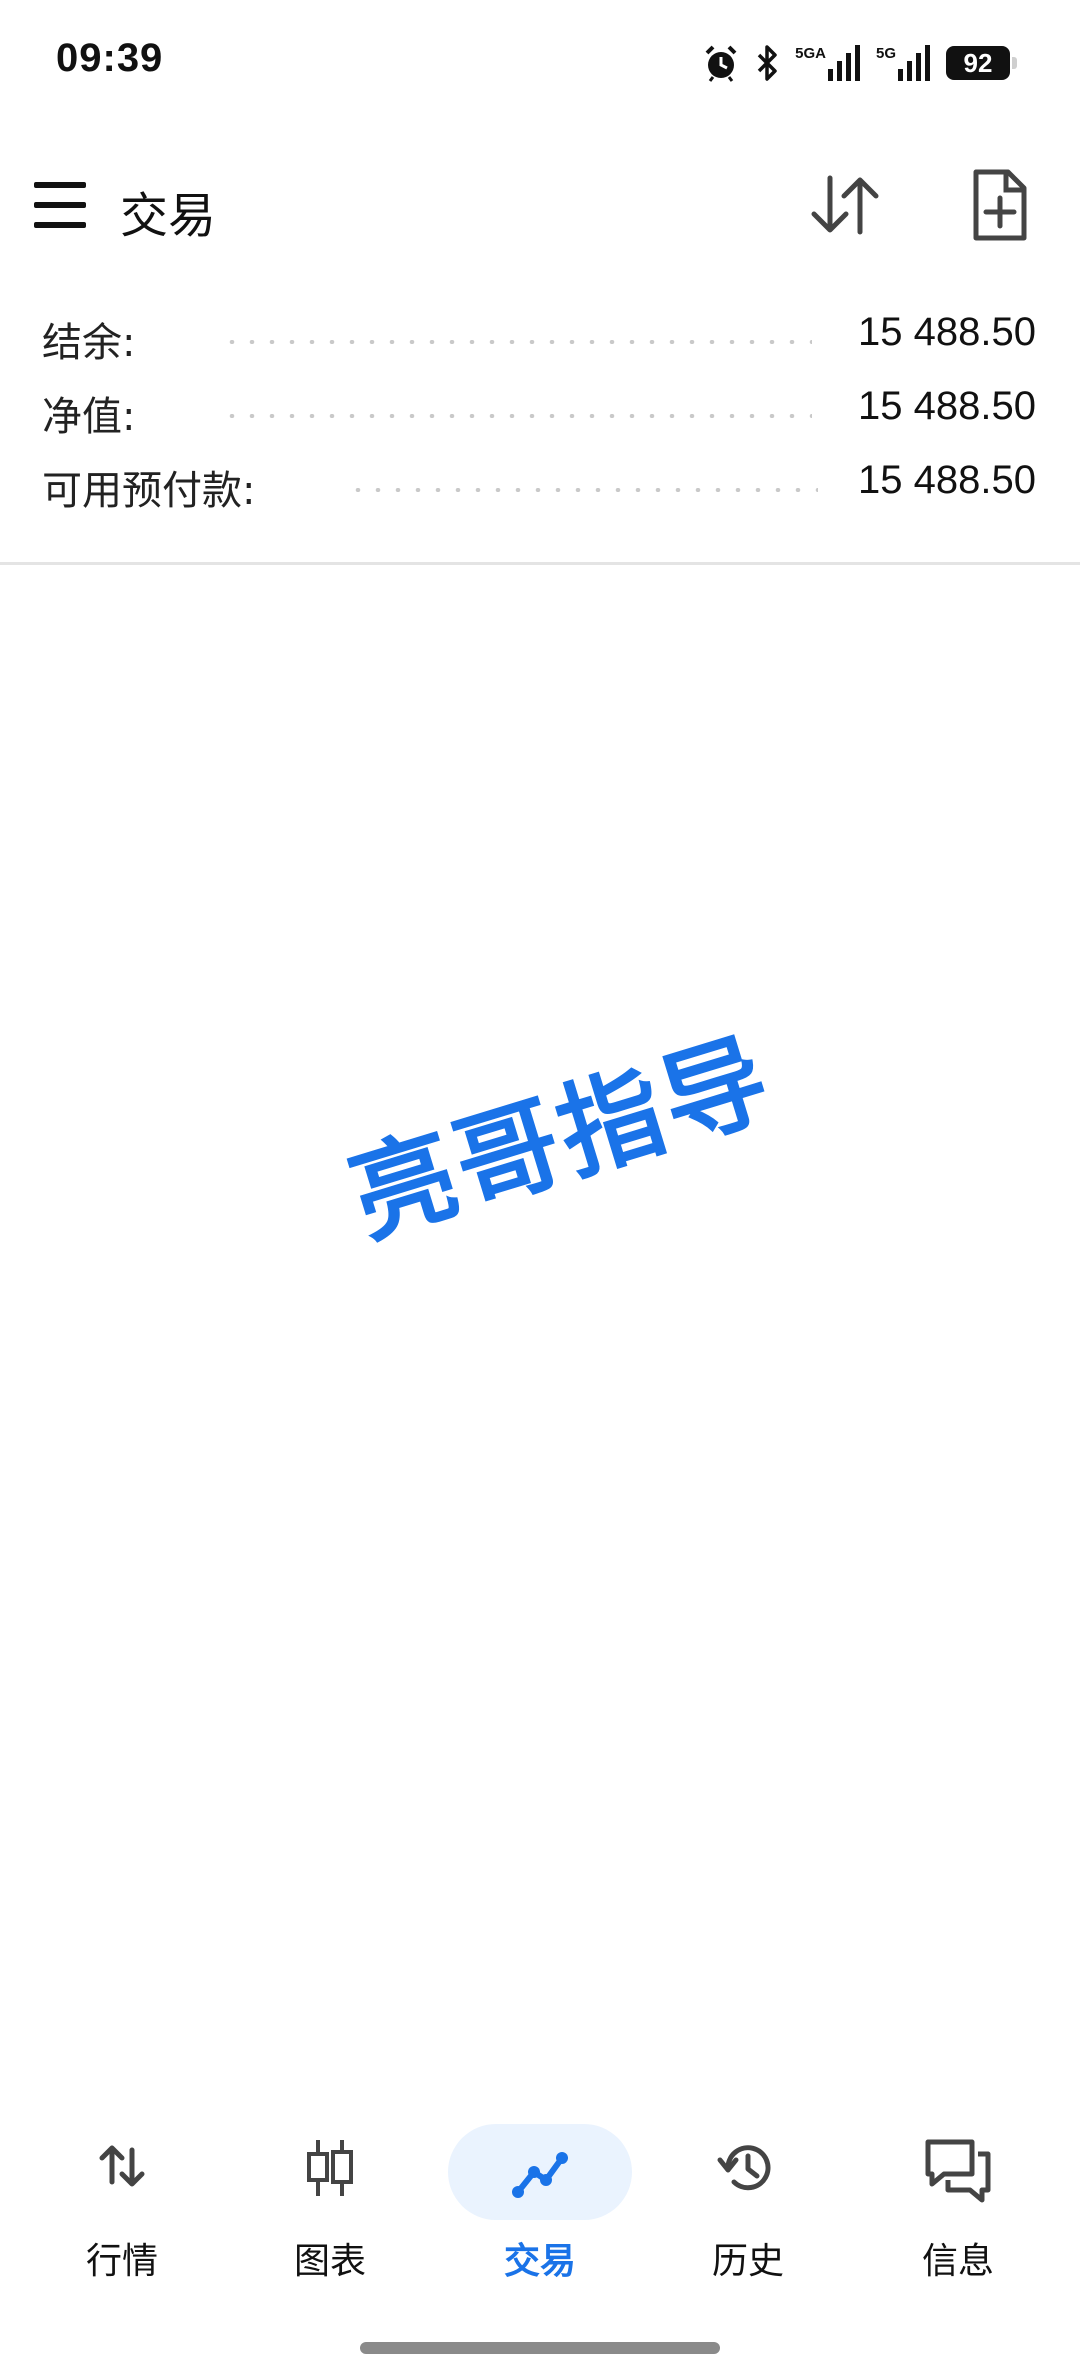  Describe the element at coordinates (122, 2198) in the screenshot. I see `nav-item-quotes: 行情` at that location.